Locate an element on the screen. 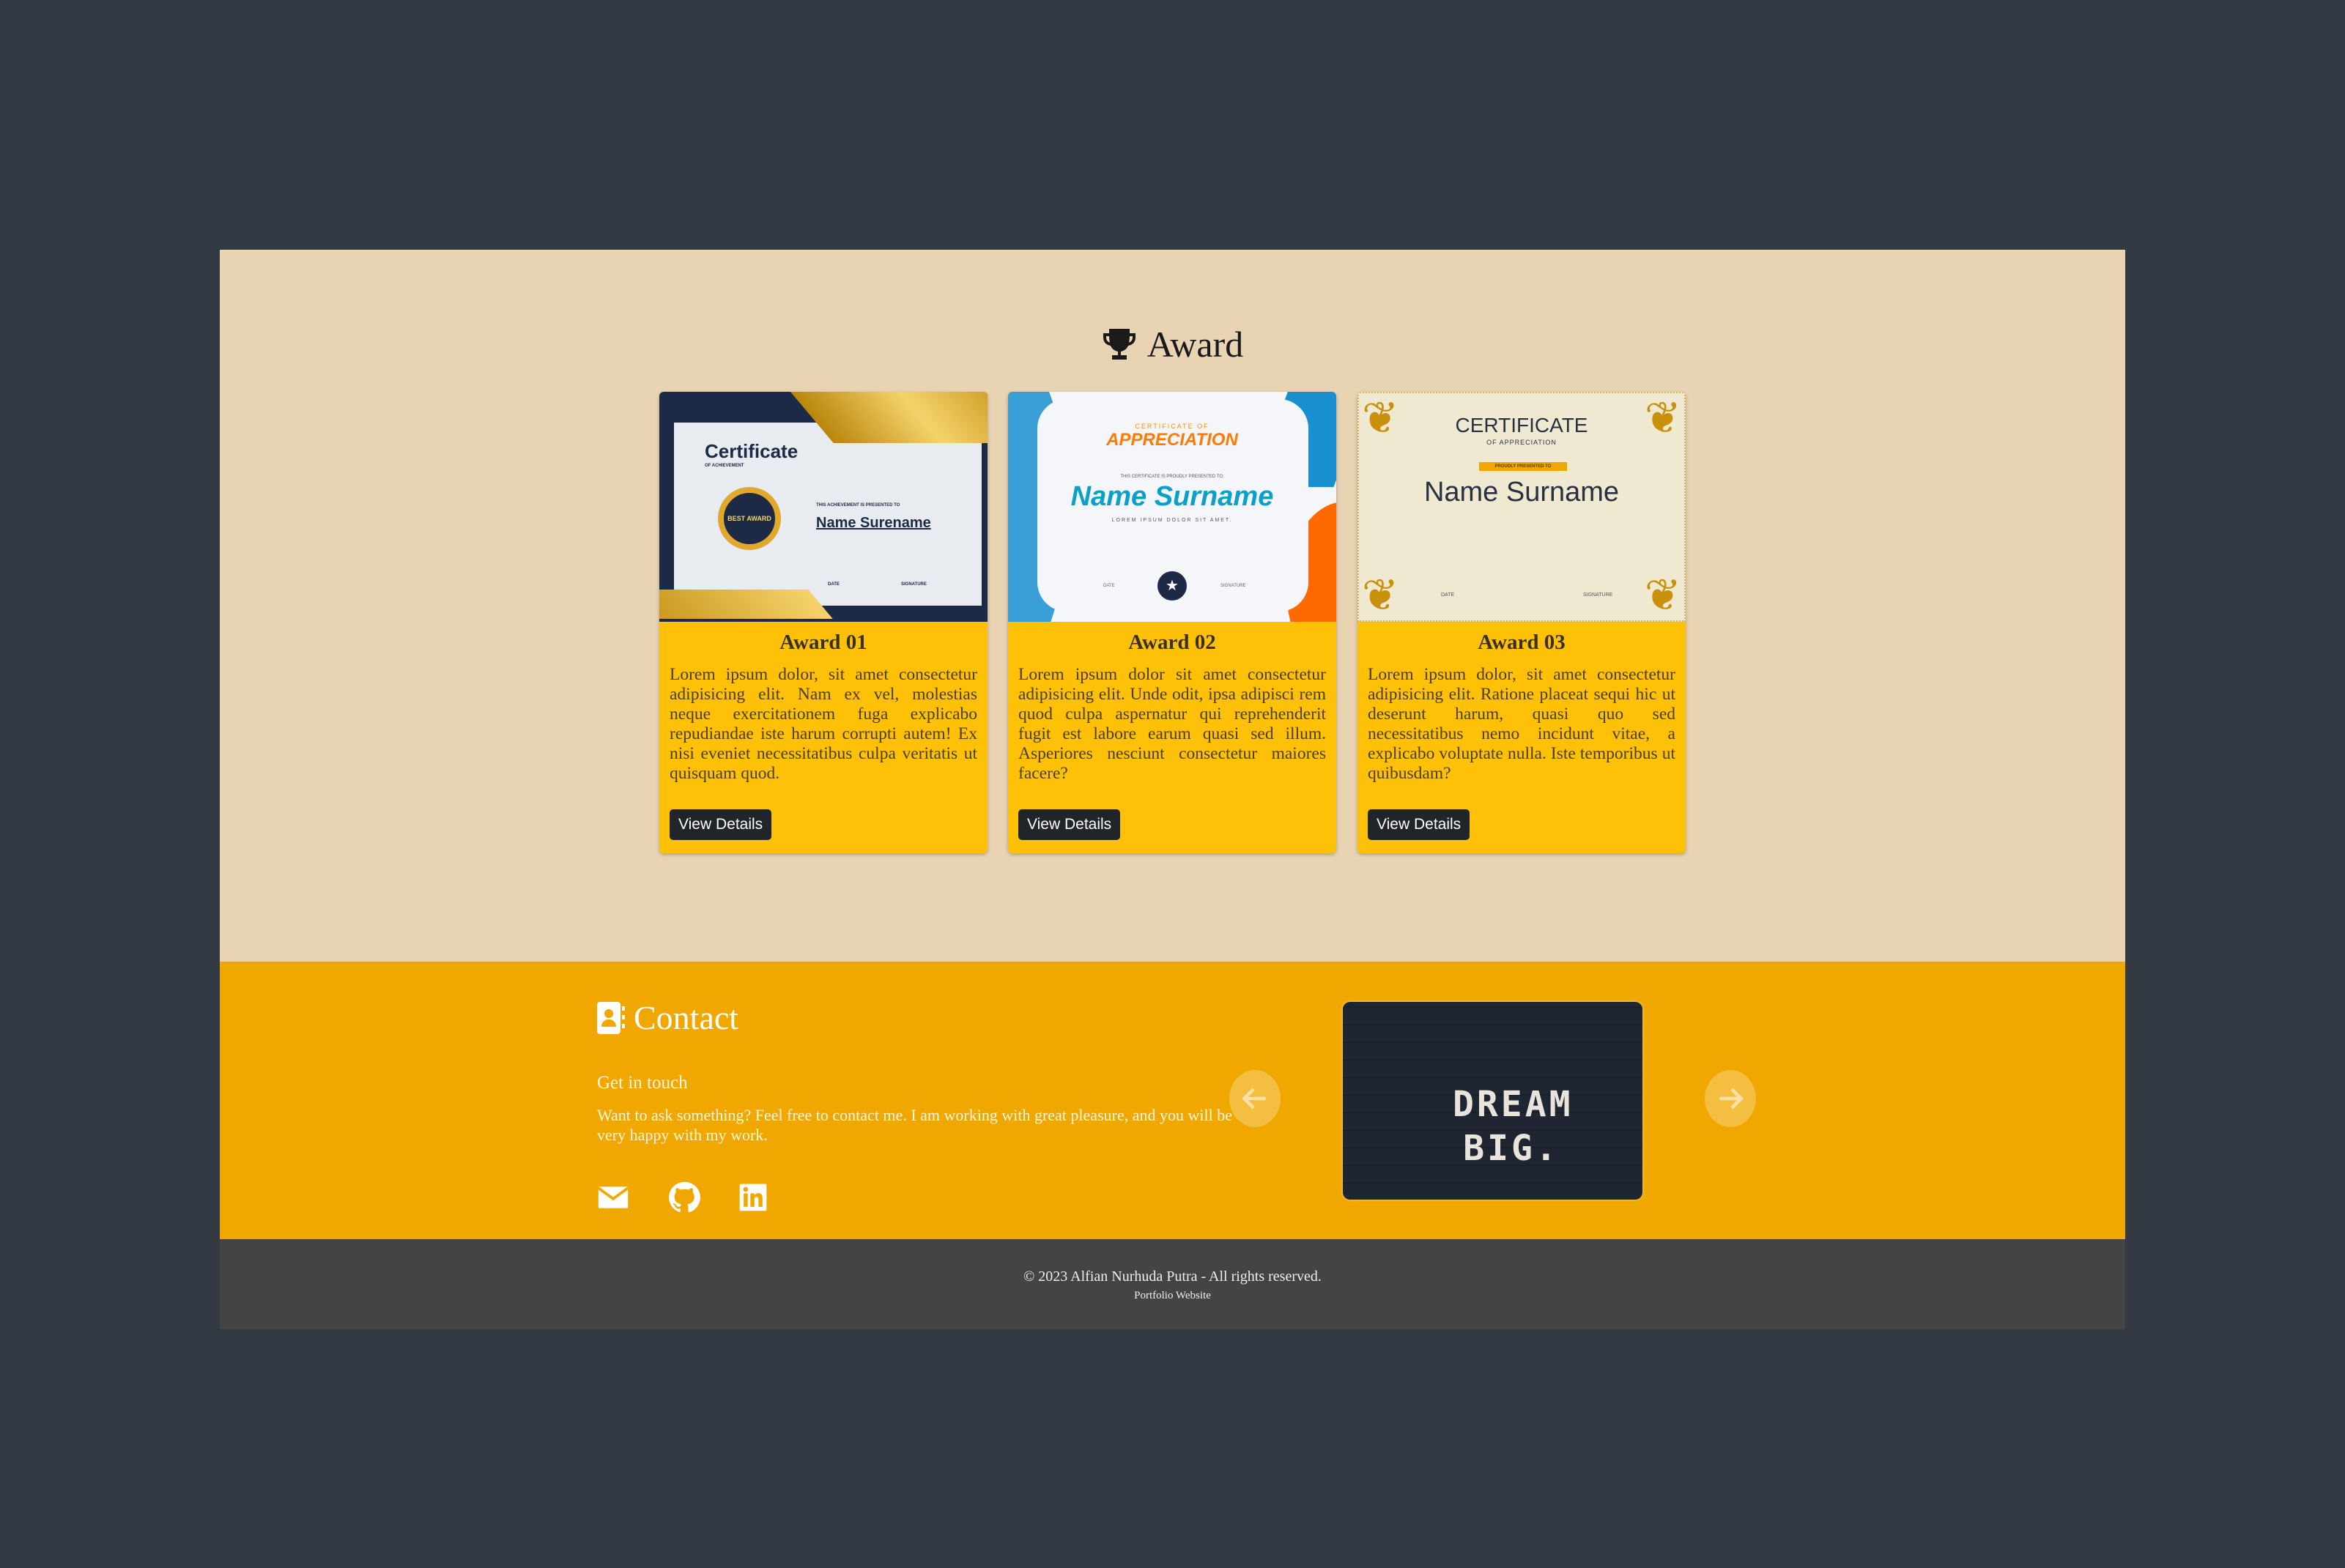  carousel-next-button is located at coordinates (1730, 1098).